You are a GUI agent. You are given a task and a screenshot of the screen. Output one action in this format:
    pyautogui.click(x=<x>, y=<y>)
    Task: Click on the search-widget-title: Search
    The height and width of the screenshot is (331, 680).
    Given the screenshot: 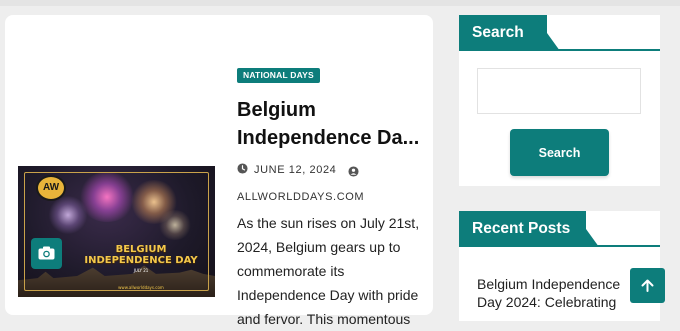 What is the action you would take?
    pyautogui.click(x=503, y=33)
    